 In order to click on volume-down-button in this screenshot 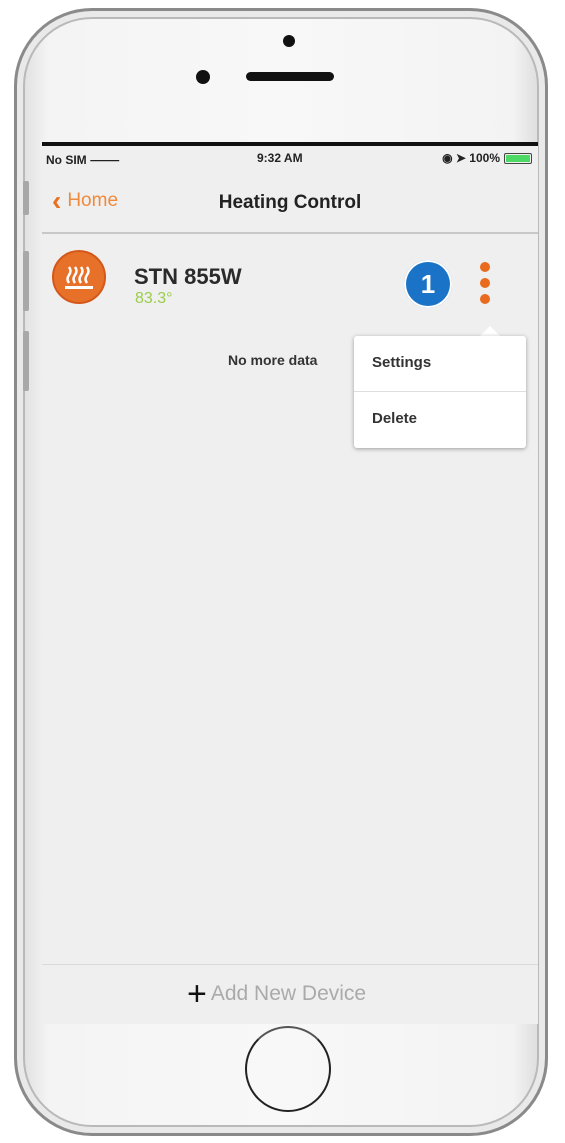, I will do `click(26, 361)`.